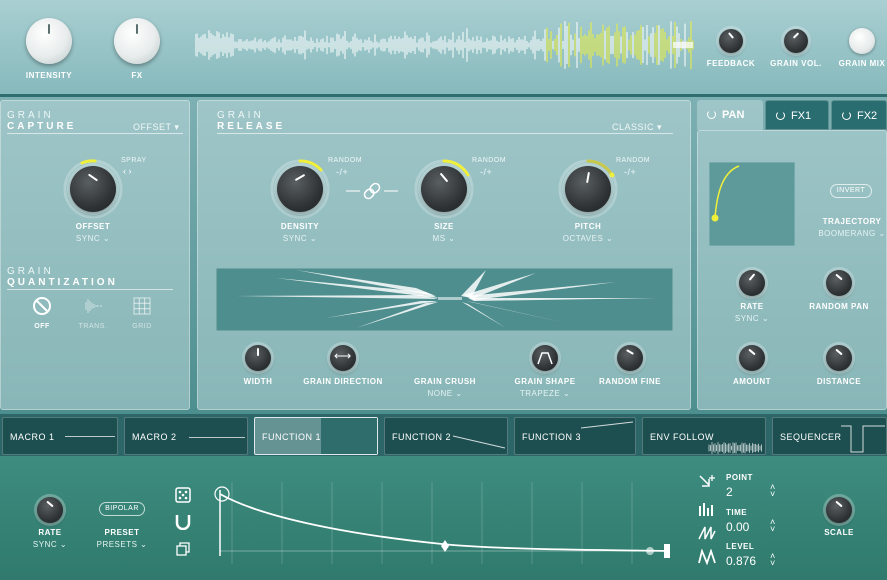  I want to click on macro-tab-1: MACRO 1, so click(60, 436).